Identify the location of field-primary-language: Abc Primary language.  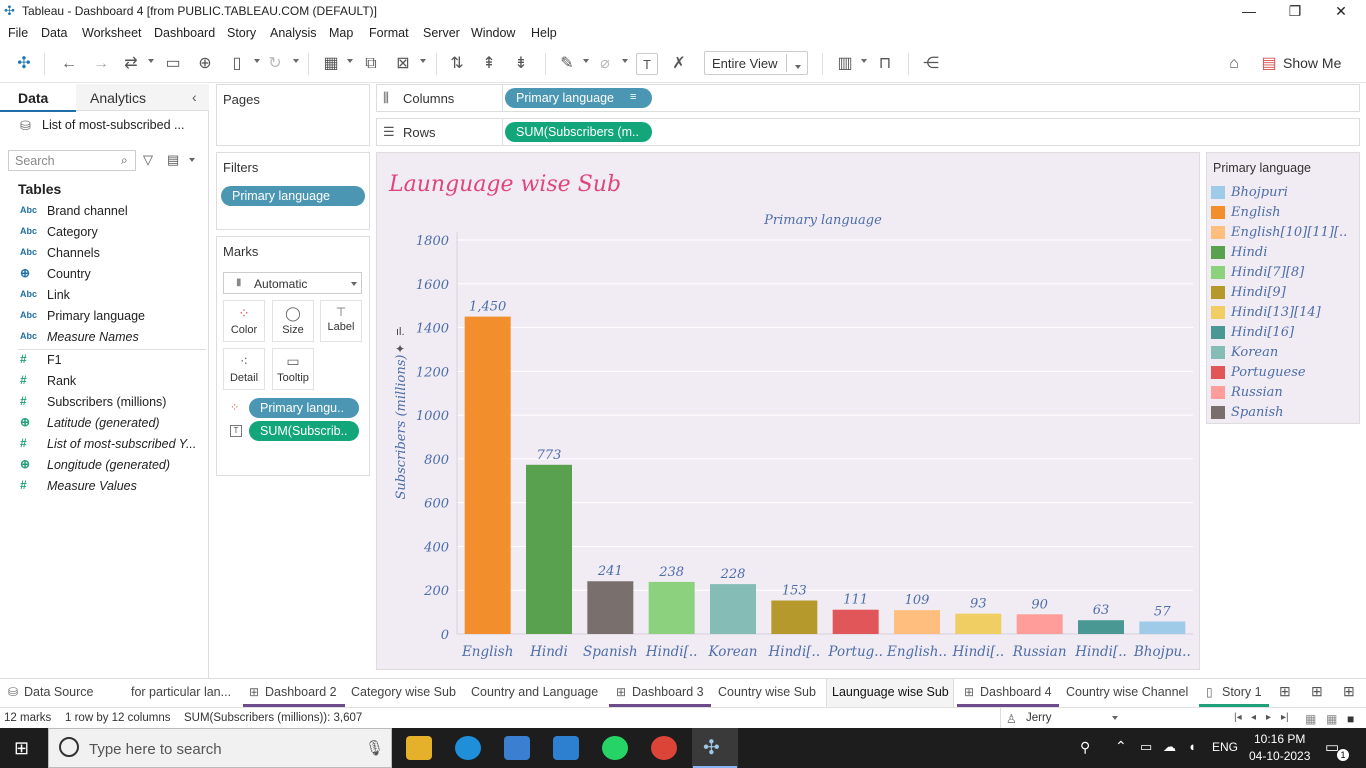
(112, 317).